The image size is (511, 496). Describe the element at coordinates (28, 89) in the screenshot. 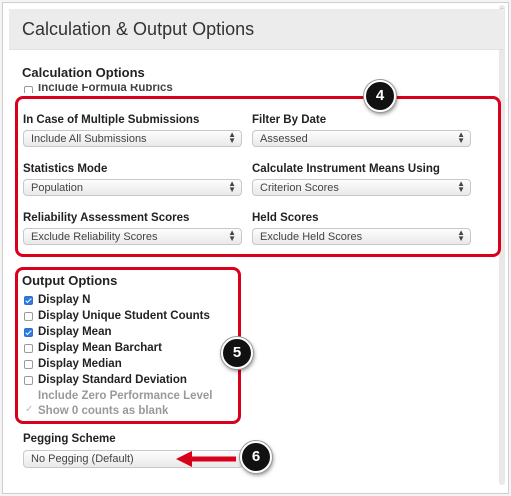

I see `include-formula-rubrics-checkbox` at that location.